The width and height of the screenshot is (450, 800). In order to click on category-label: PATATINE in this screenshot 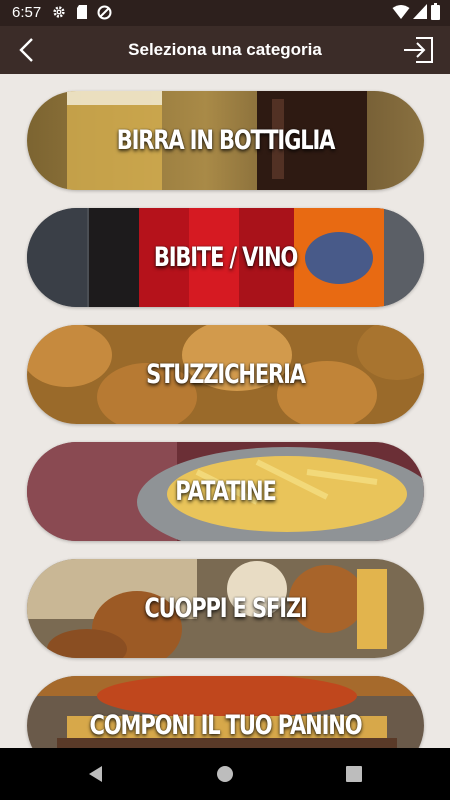, I will do `click(226, 491)`.